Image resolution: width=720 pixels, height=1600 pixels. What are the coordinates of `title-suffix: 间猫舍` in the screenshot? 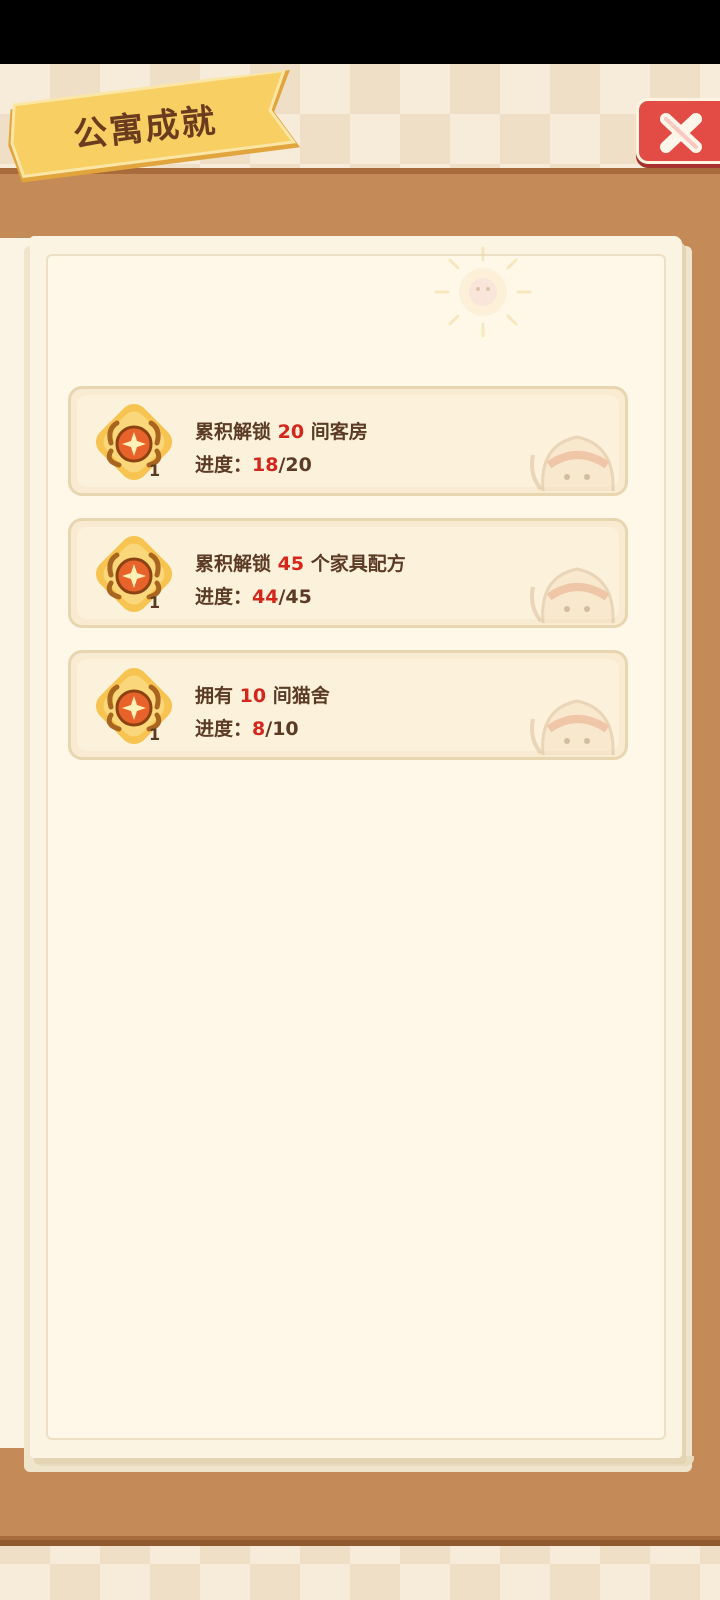 It's located at (298, 696).